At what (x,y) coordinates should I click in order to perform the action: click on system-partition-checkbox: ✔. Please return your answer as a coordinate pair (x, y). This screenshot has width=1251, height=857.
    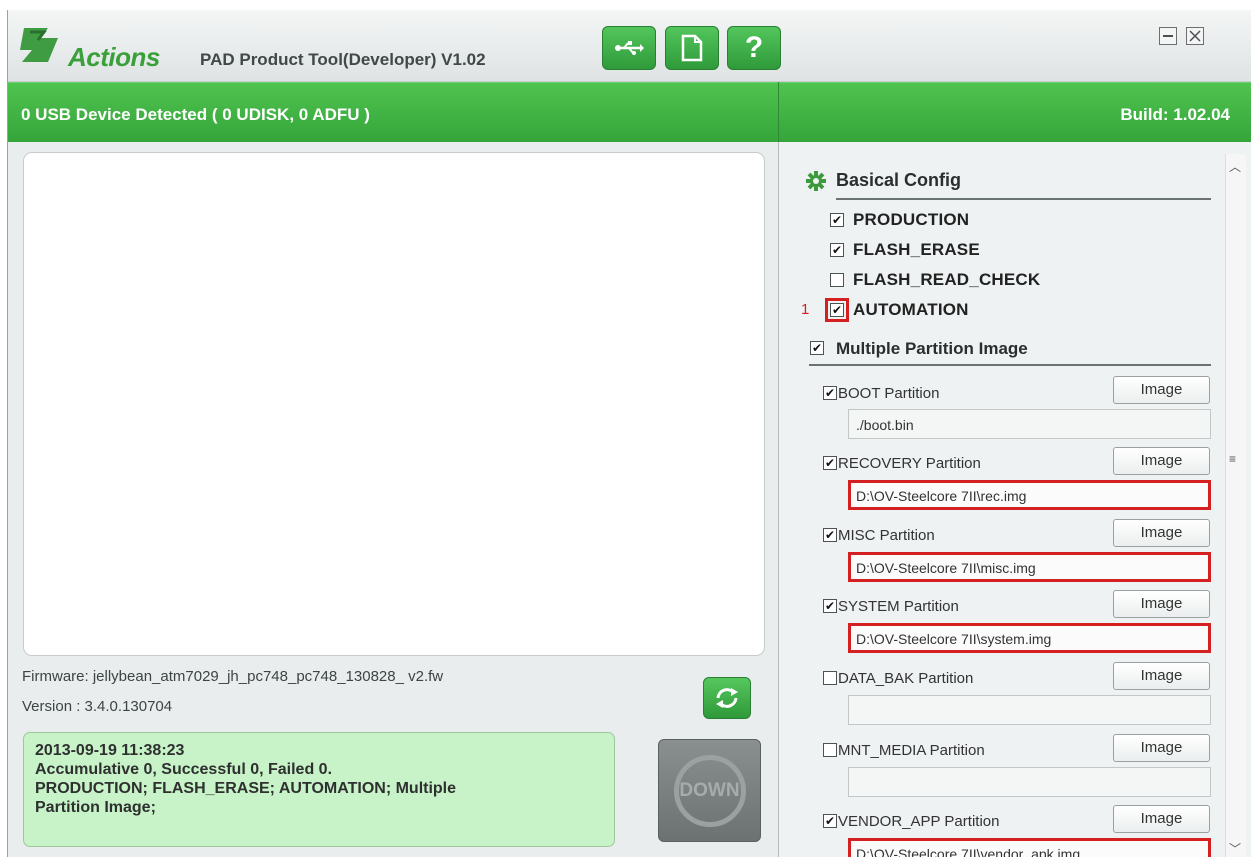
    Looking at the image, I should click on (830, 606).